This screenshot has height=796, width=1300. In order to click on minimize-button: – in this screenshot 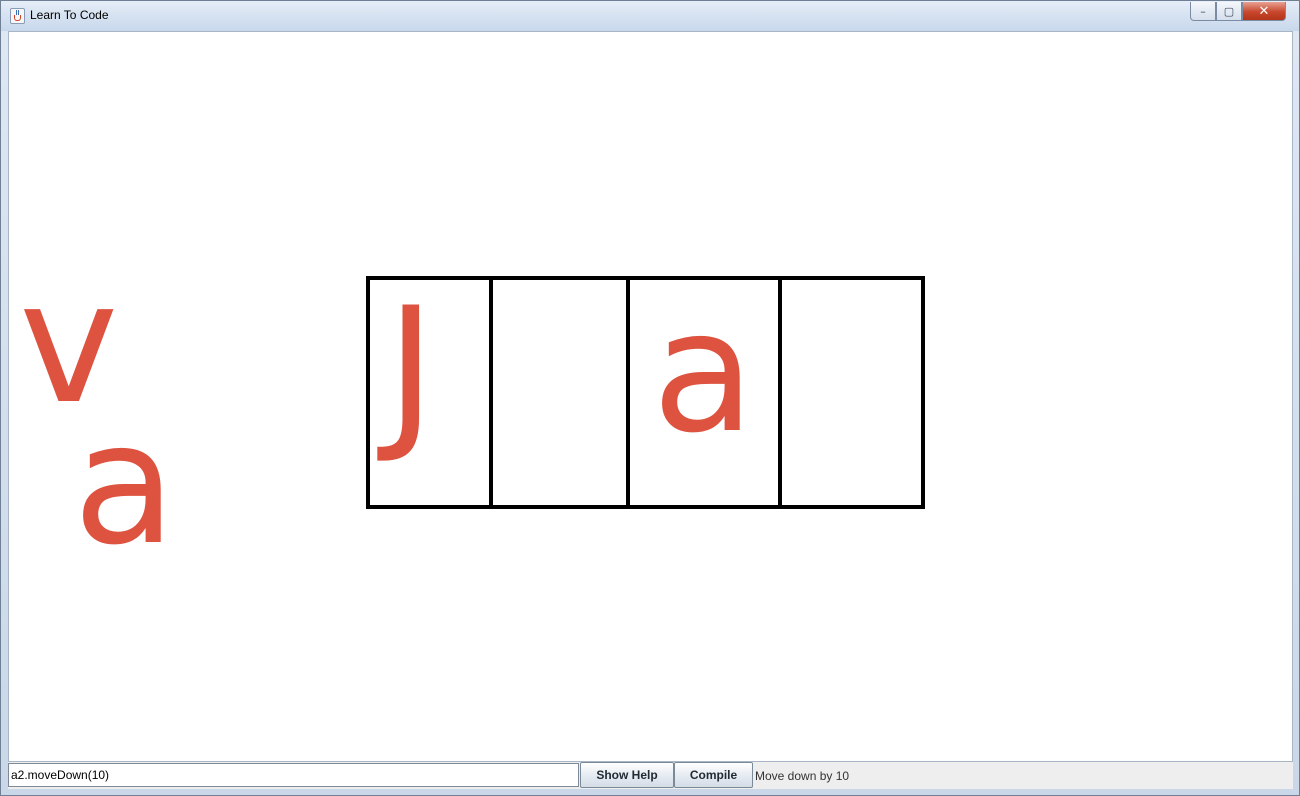, I will do `click(1203, 11)`.